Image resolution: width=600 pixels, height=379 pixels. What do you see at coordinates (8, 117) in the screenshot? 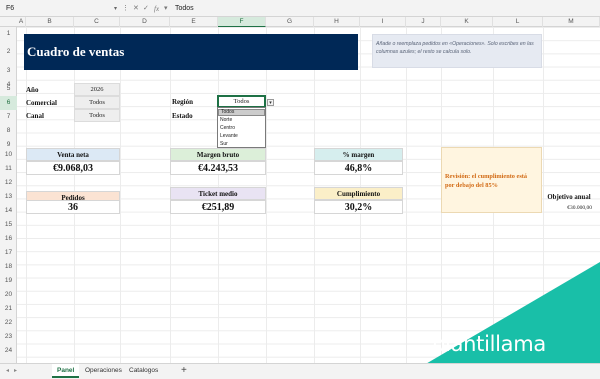
I see `row-header-7: 7` at bounding box center [8, 117].